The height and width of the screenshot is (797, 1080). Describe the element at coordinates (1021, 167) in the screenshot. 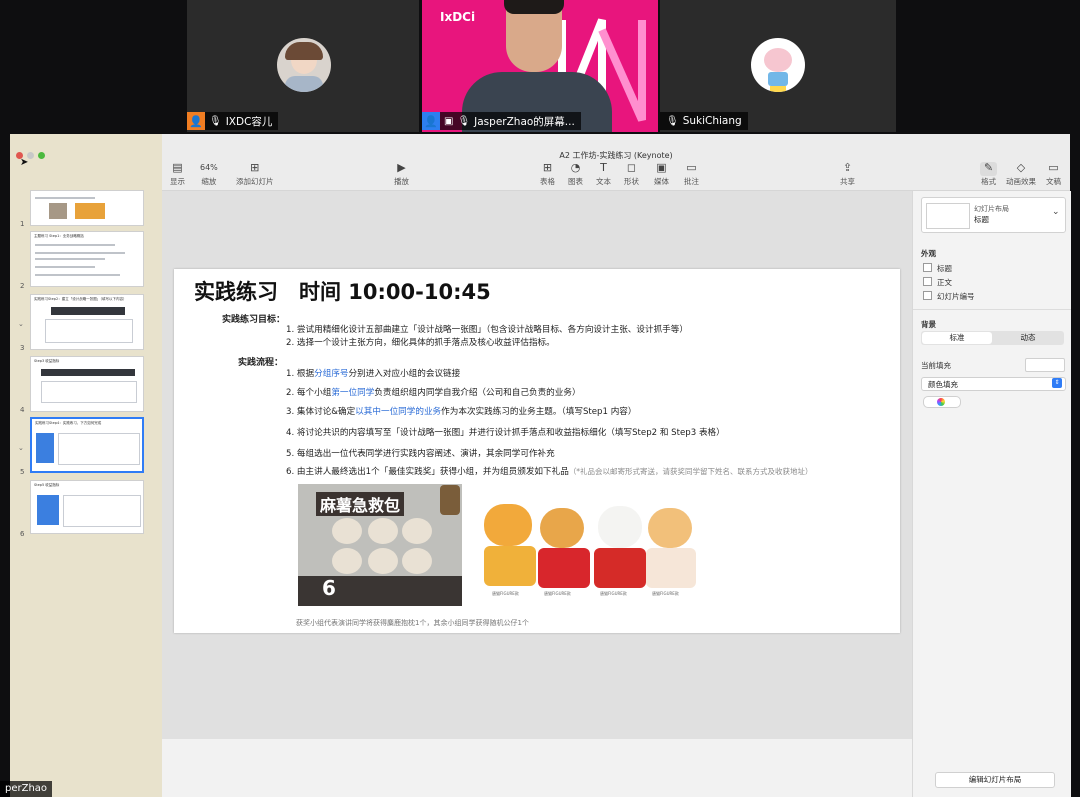

I see `animate-icon: ◇` at that location.